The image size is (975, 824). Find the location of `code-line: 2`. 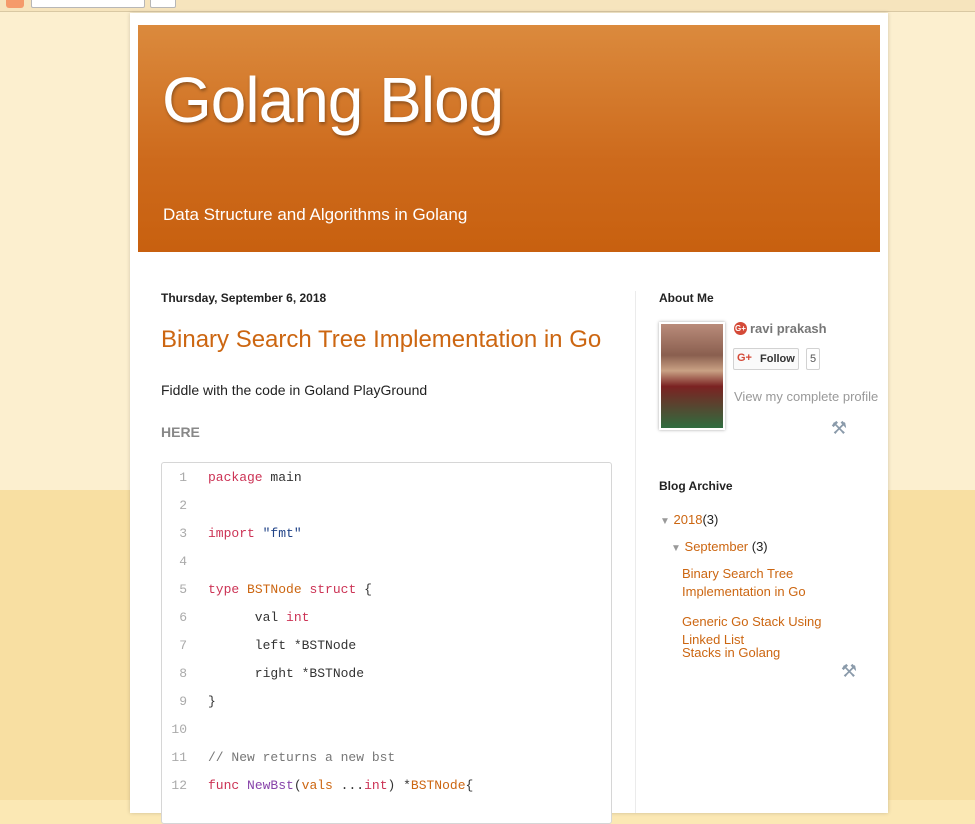

code-line: 2 is located at coordinates (386, 506).